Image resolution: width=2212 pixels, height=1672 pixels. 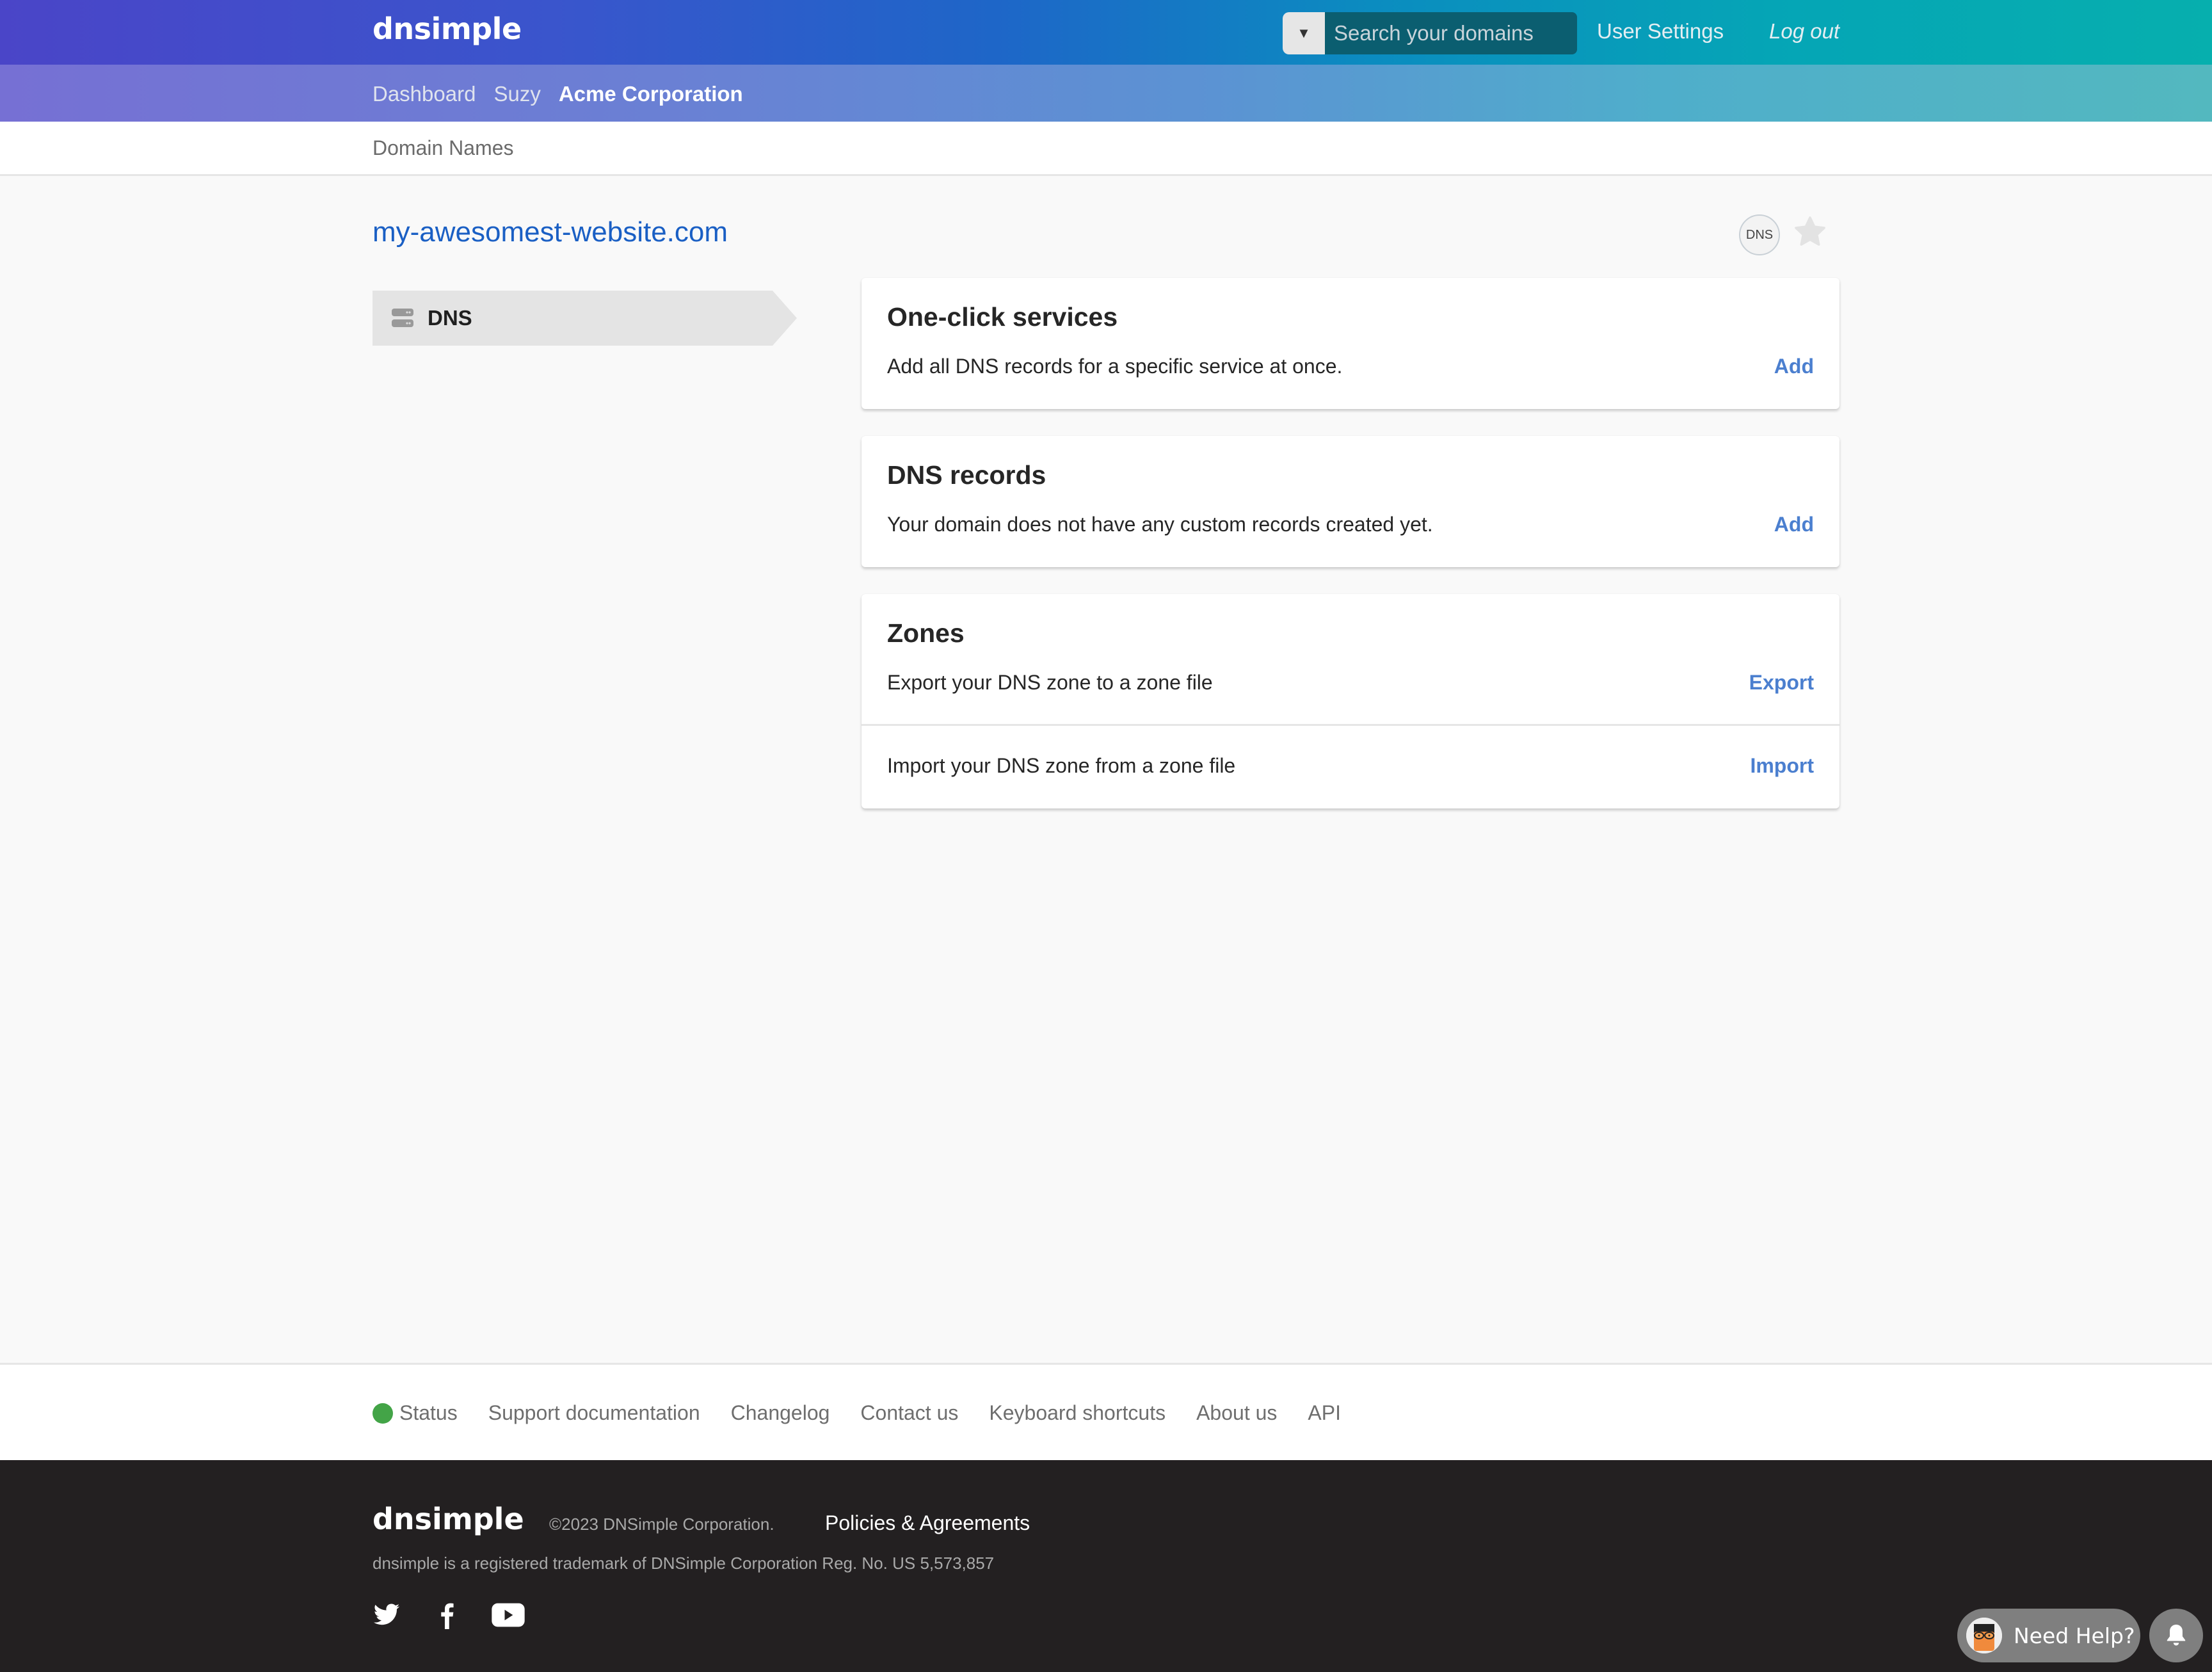 I want to click on export-zone-description: Export your DNS zone to a zone file, so click(x=1050, y=682).